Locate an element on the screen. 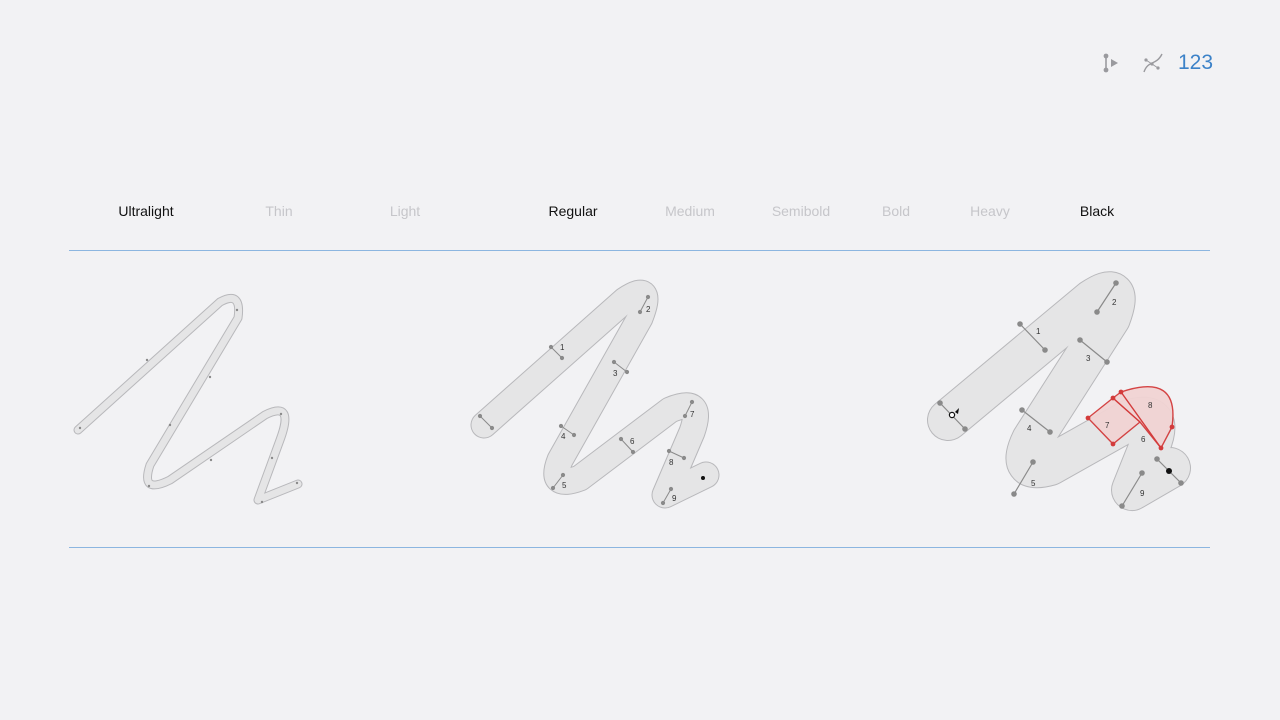 Image resolution: width=1280 pixels, height=720 pixels. regular-glyph: 1 2 3 4 5 6 7 8 9 is located at coordinates (595, 394).